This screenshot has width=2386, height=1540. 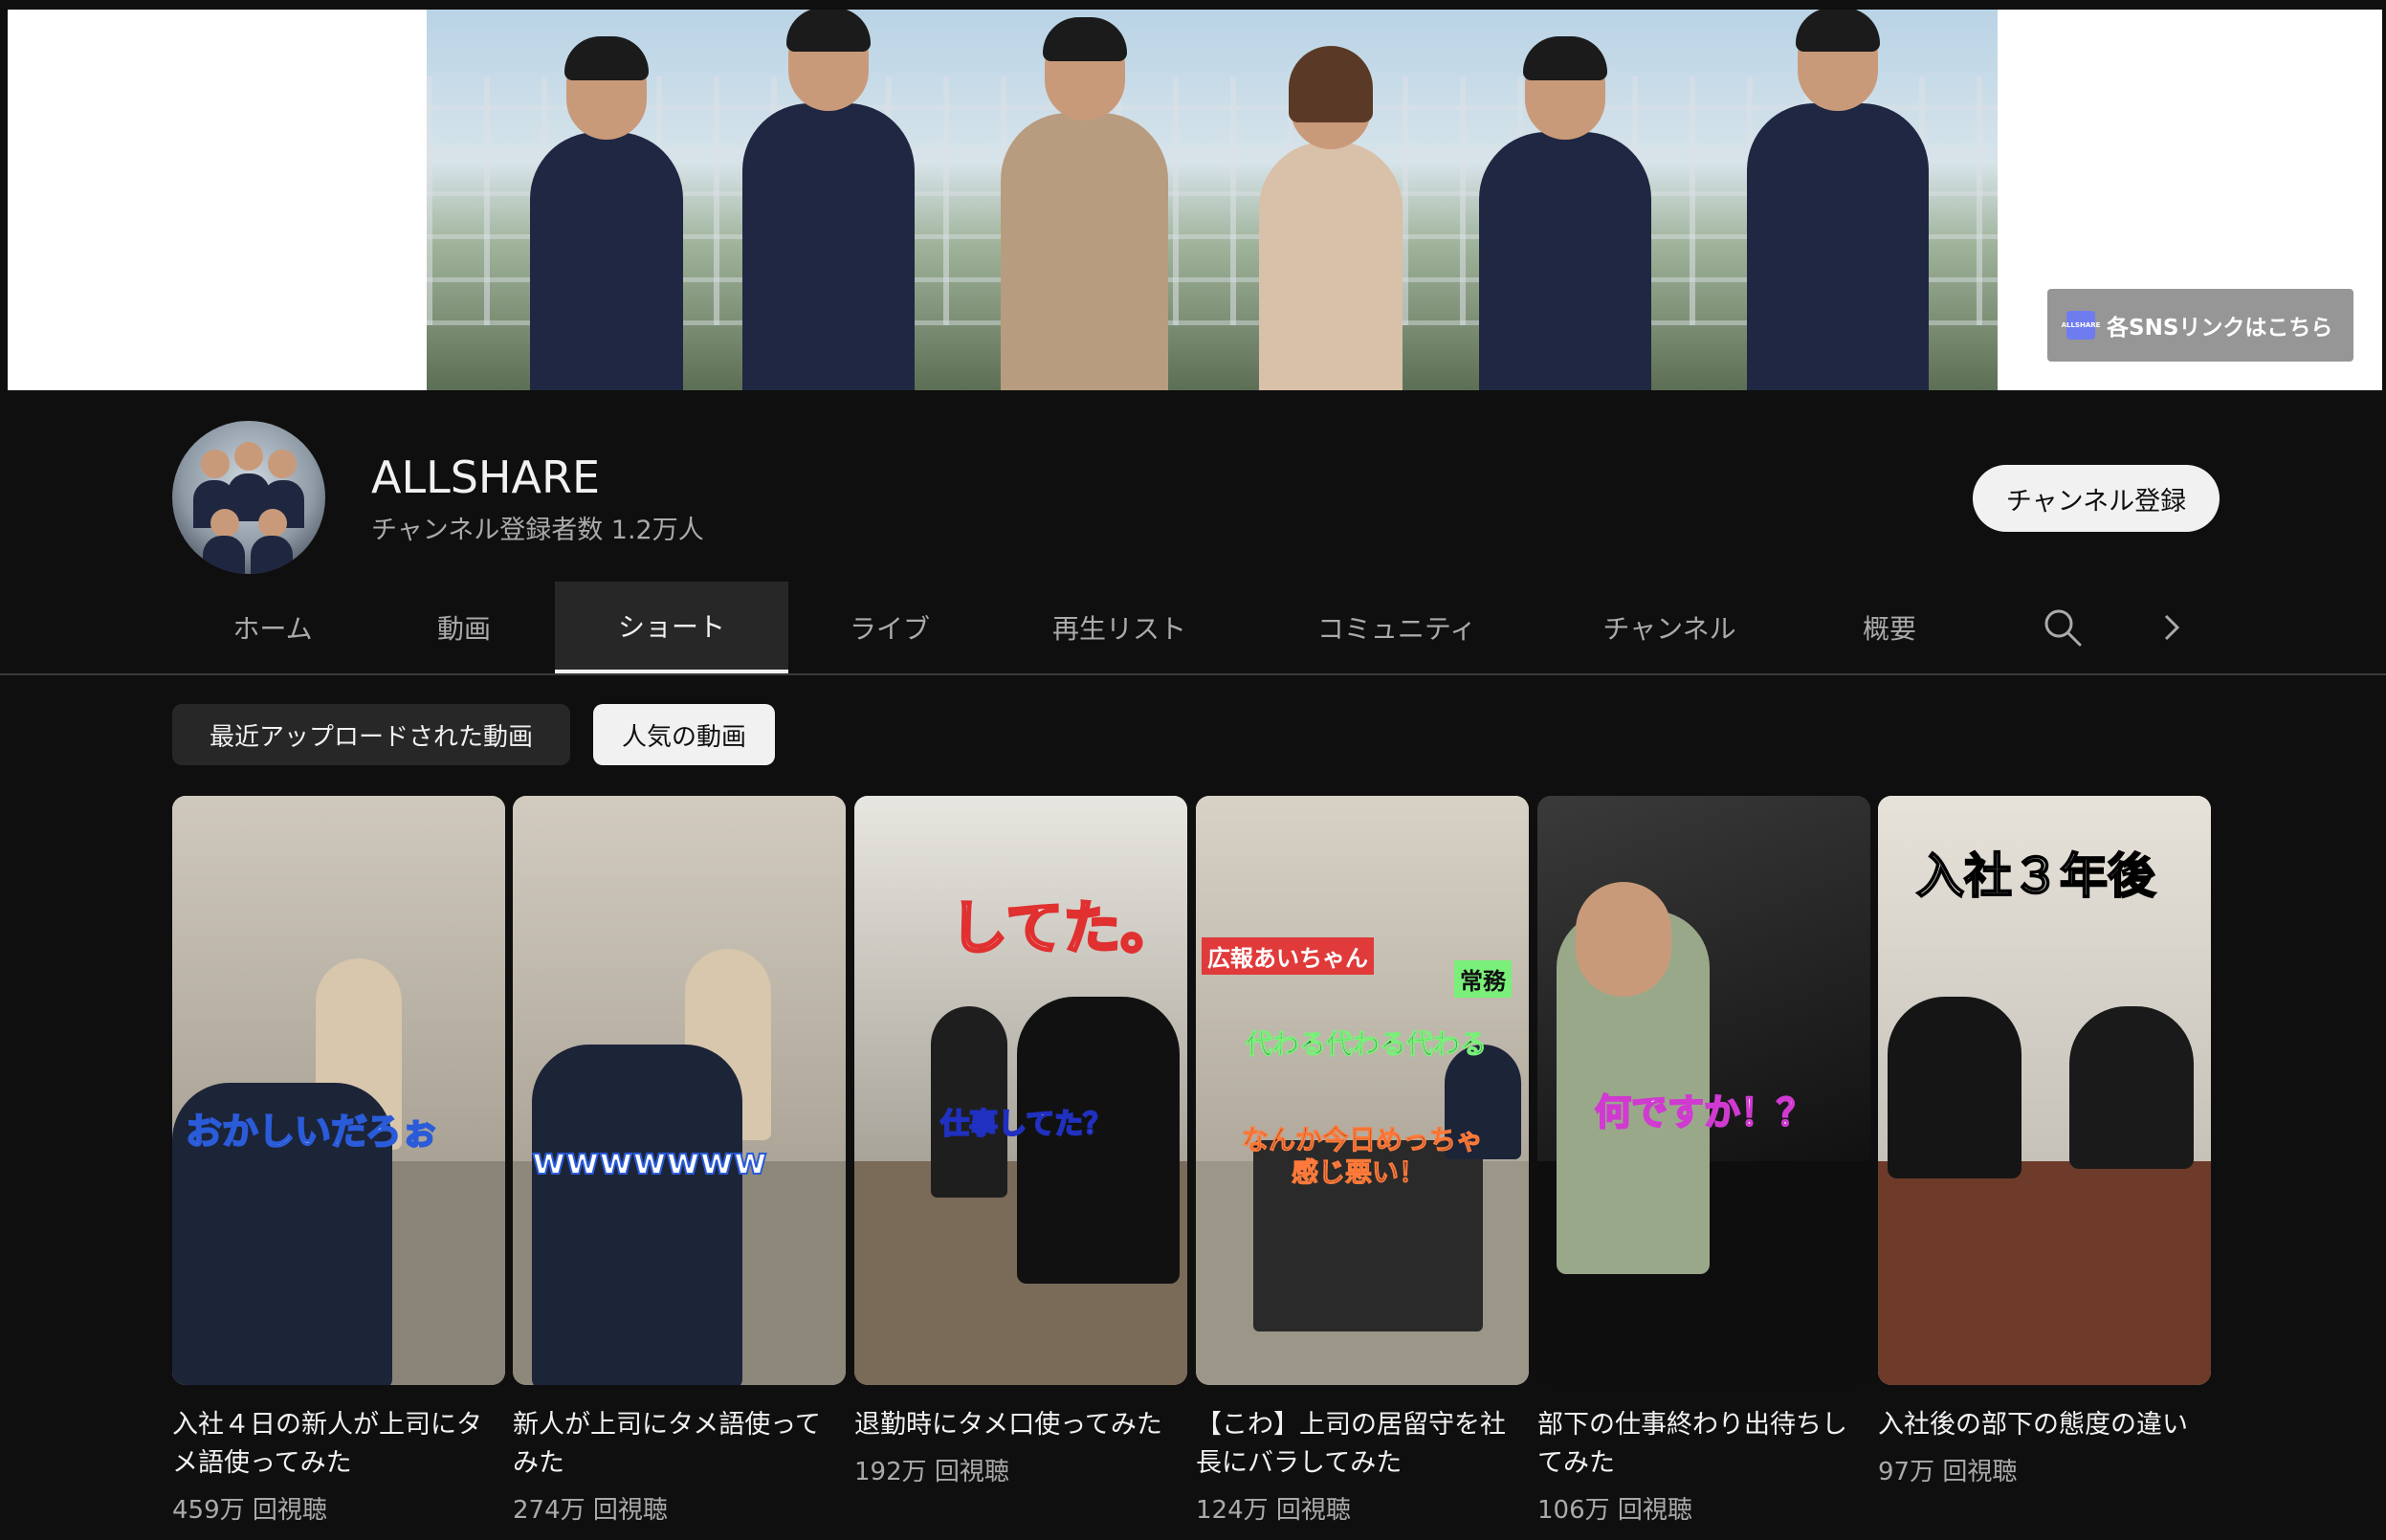 I want to click on short-caption-secondary: 常務, so click(x=1483, y=979).